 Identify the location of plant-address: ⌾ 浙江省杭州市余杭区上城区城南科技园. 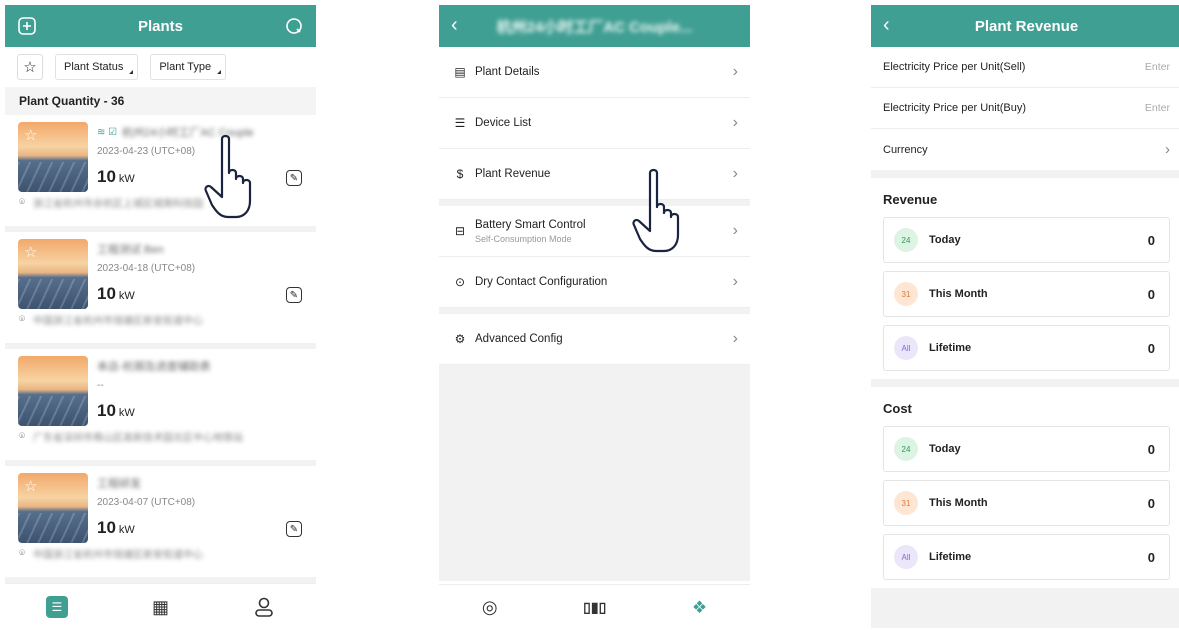
(111, 203).